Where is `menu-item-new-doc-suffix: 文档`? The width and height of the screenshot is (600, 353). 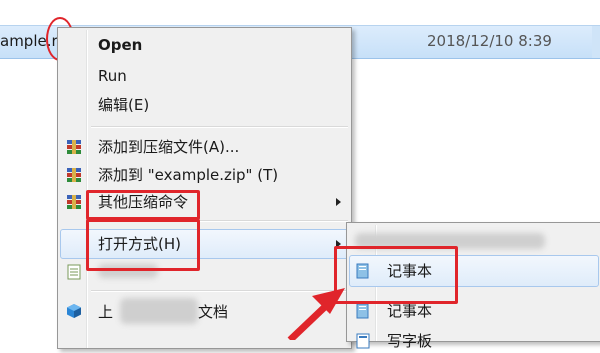
menu-item-new-doc-suffix: 文档 is located at coordinates (213, 312).